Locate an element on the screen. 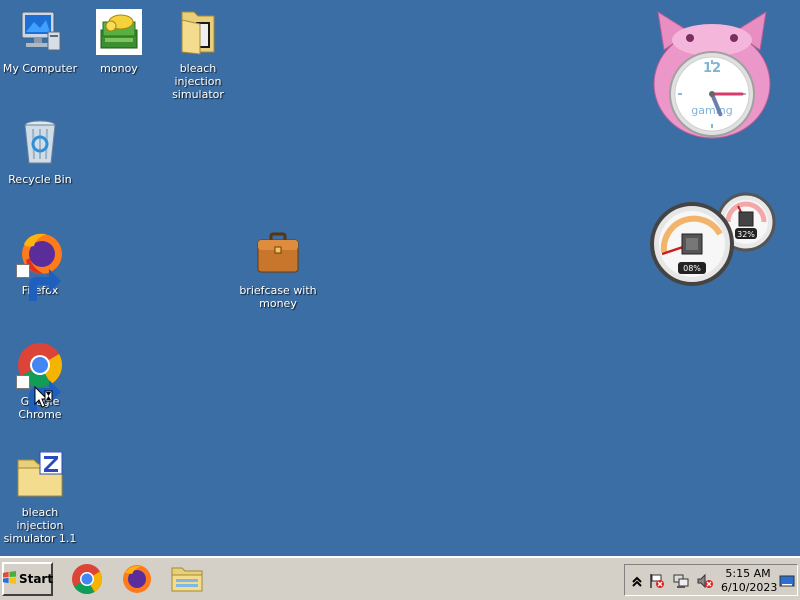 The image size is (800, 600). money-icon is located at coordinates (119, 32).